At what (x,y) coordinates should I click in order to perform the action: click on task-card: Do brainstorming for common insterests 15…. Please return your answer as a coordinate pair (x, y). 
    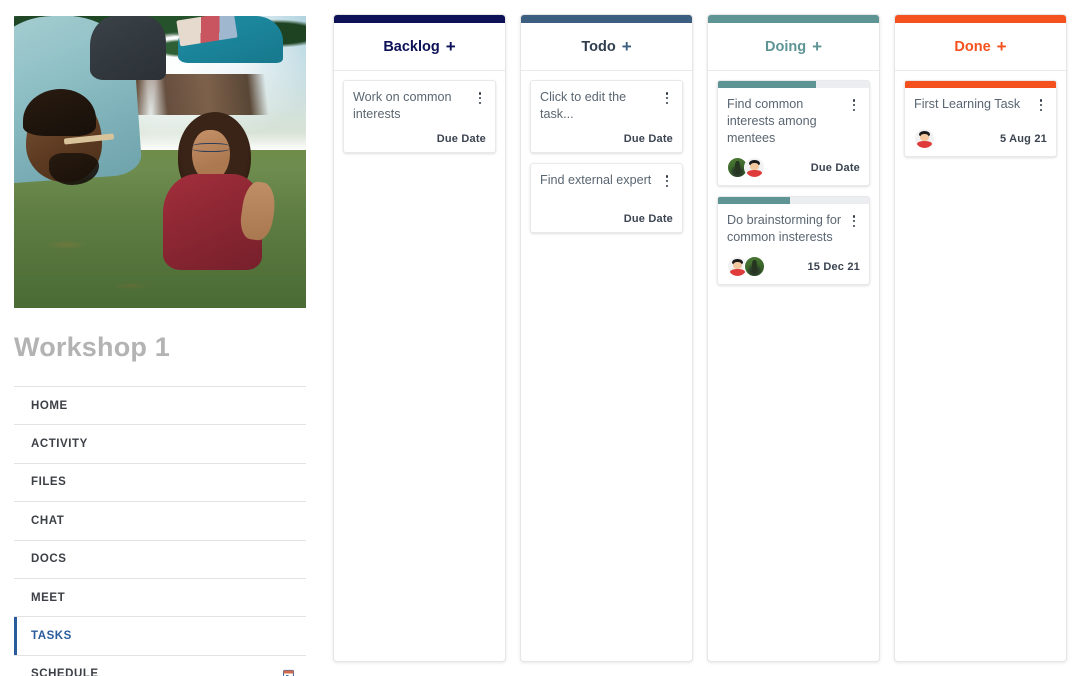
    Looking at the image, I should click on (793, 240).